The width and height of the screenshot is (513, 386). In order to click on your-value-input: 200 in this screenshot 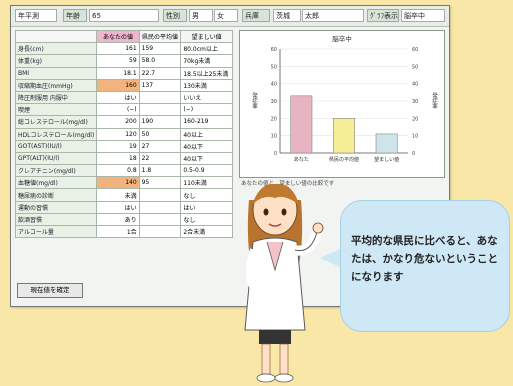, I will do `click(118, 122)`.